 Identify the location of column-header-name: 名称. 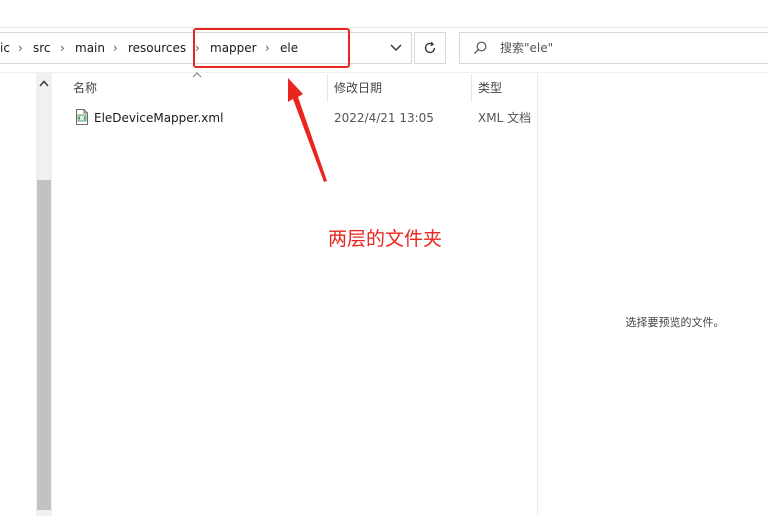
(85, 88).